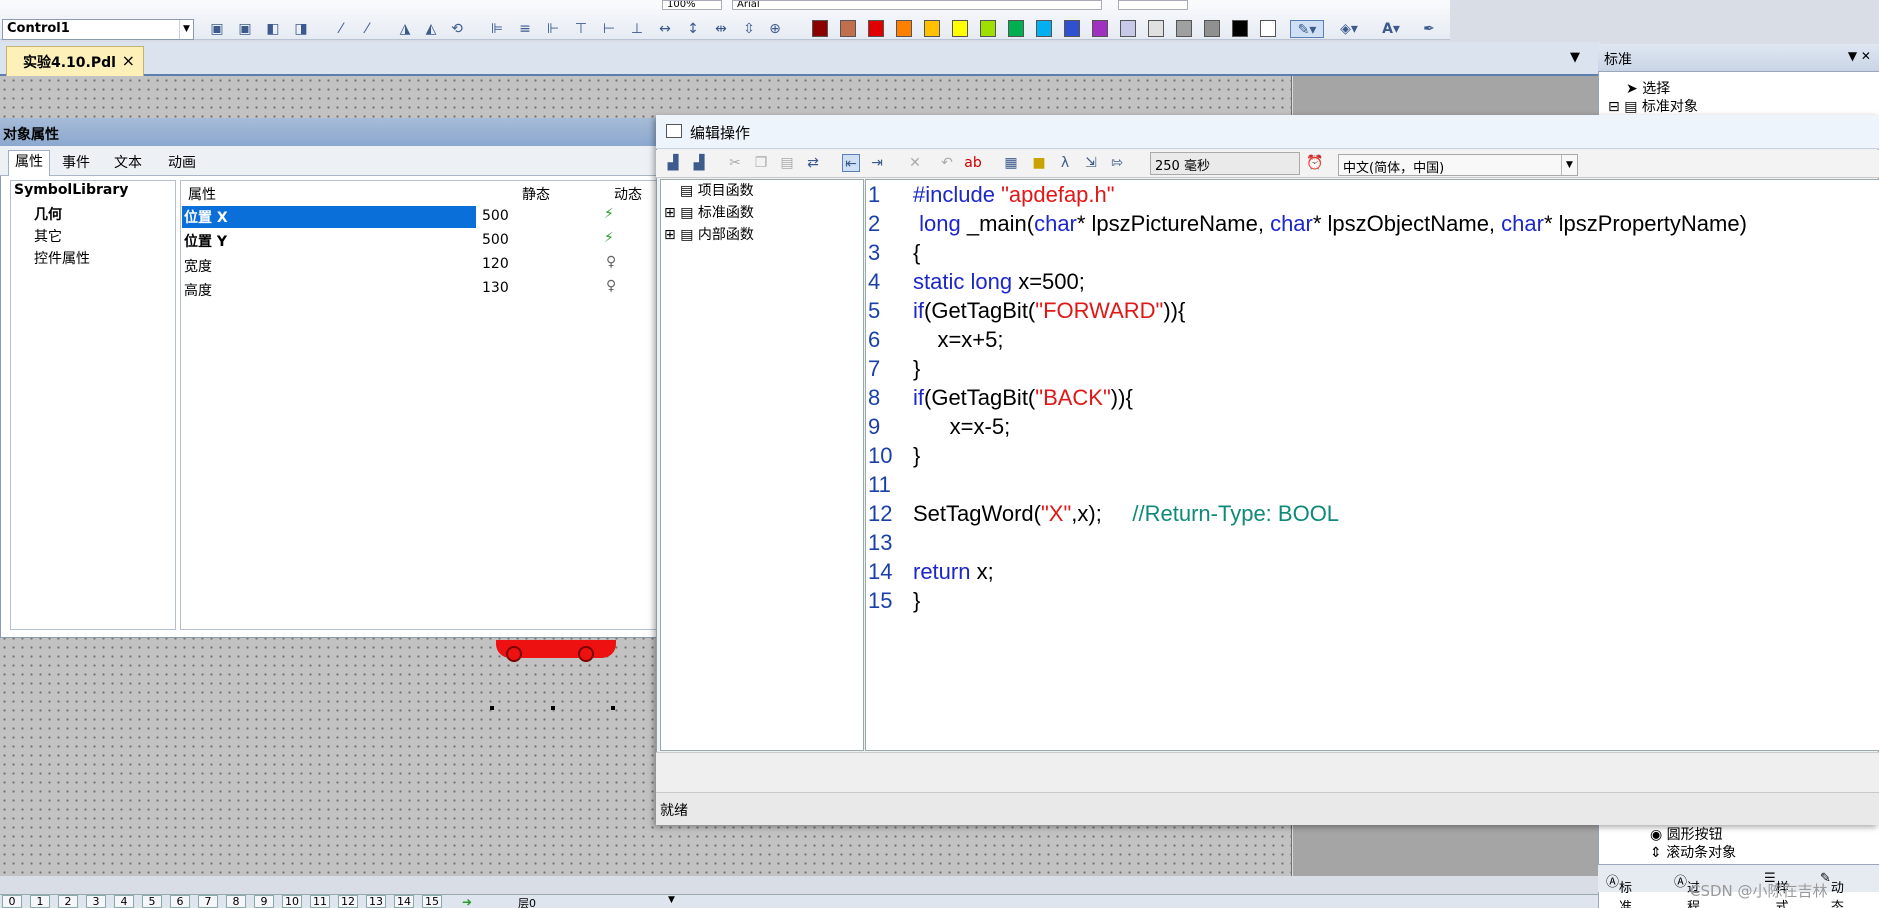  I want to click on tree-item-control-props: 控件属性, so click(62, 258).